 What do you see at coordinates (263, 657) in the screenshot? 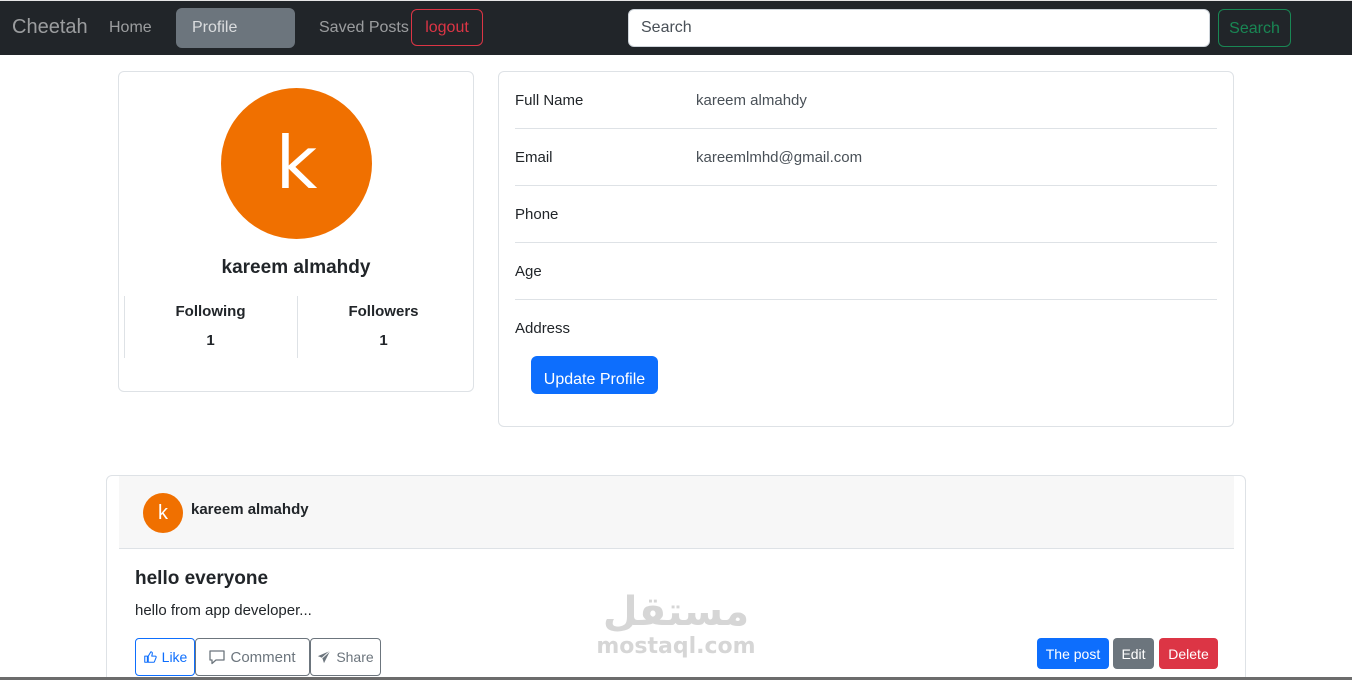
I see `comment-label: Comment` at bounding box center [263, 657].